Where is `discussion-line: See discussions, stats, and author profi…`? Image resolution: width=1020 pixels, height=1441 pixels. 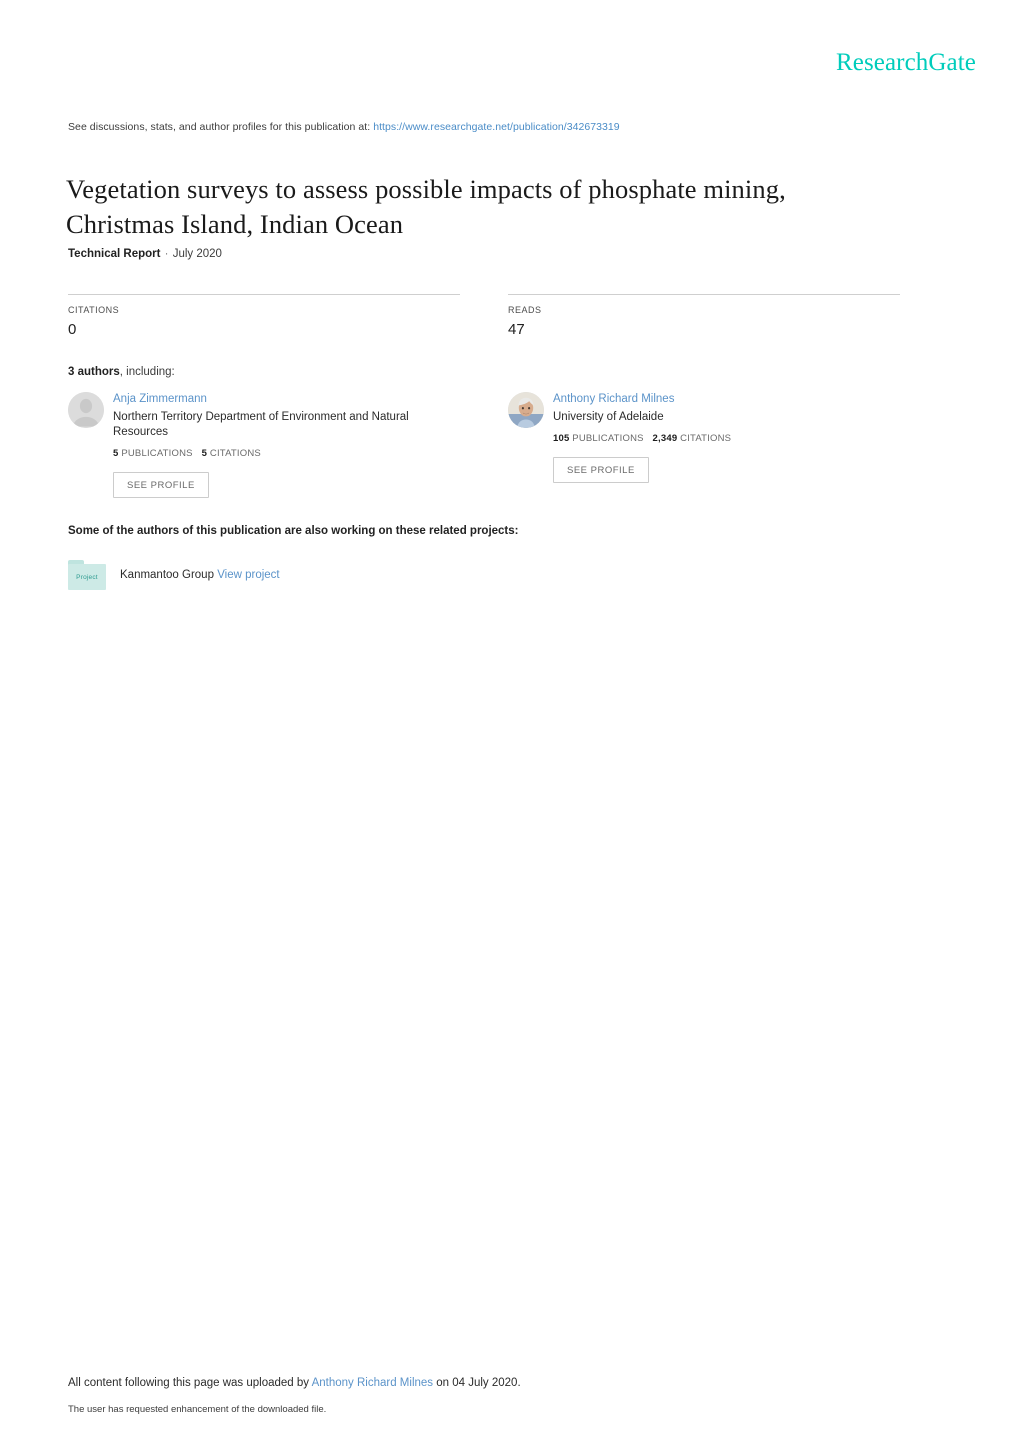 discussion-line: See discussions, stats, and author profi… is located at coordinates (344, 127).